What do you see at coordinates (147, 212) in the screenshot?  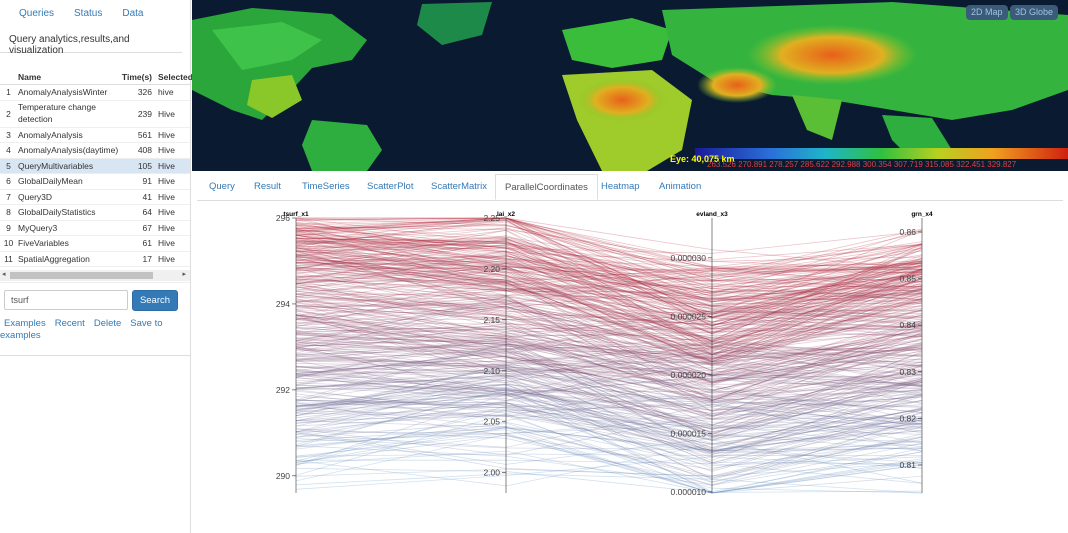 I see `row-time: 64` at bounding box center [147, 212].